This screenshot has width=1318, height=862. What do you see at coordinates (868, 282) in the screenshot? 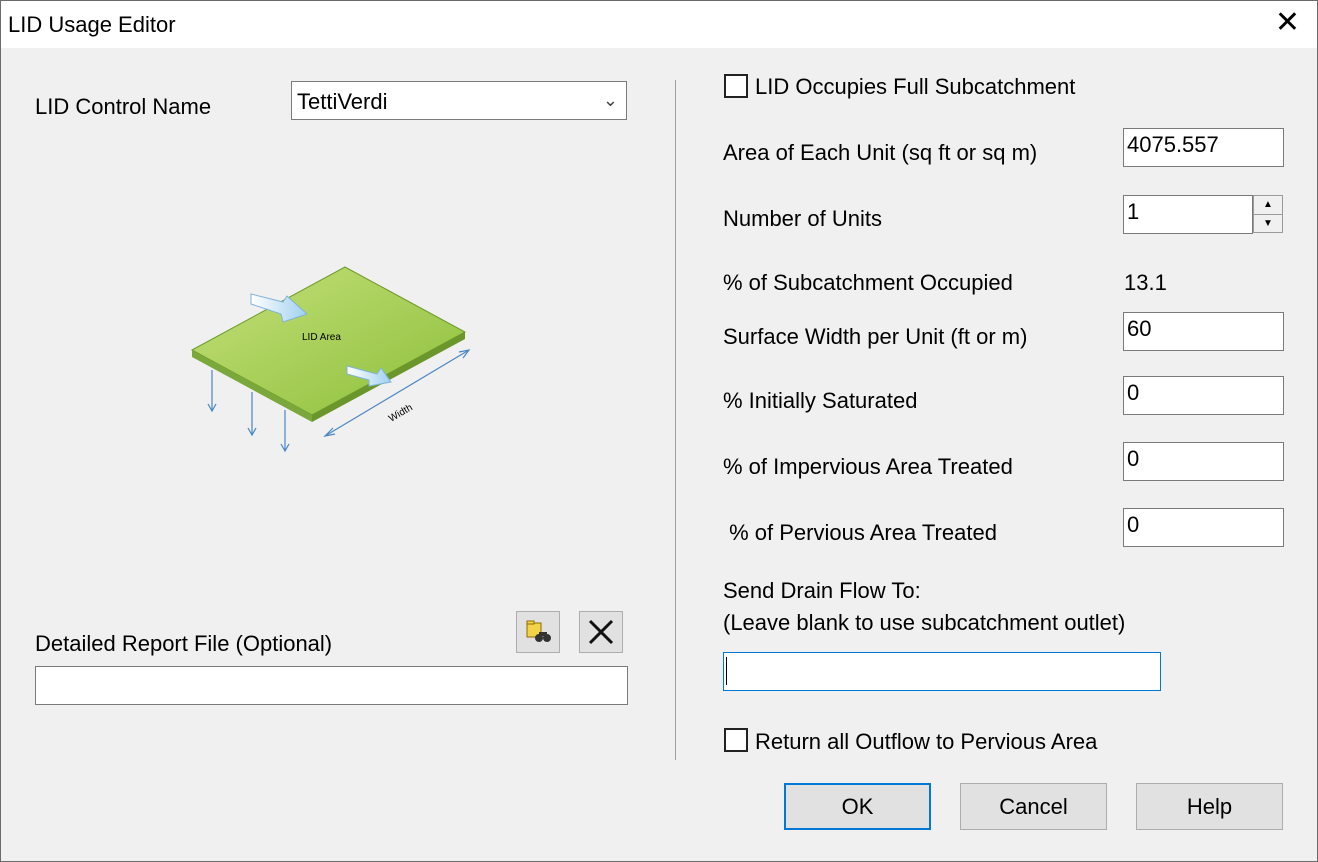
I see `occupied-label: % of Subcatchment Occupied` at bounding box center [868, 282].